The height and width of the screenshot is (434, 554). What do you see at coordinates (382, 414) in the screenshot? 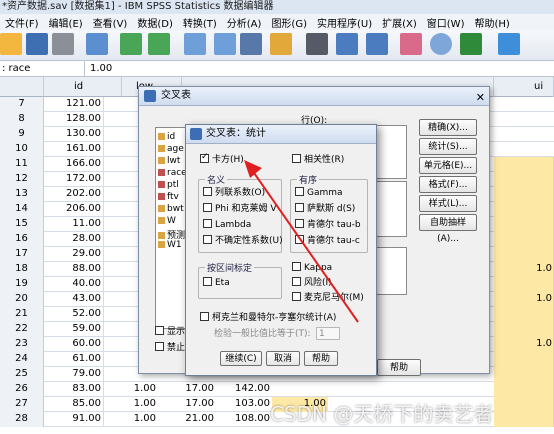
I see `watermark: CSDN @天桥下的卖艺者` at bounding box center [382, 414].